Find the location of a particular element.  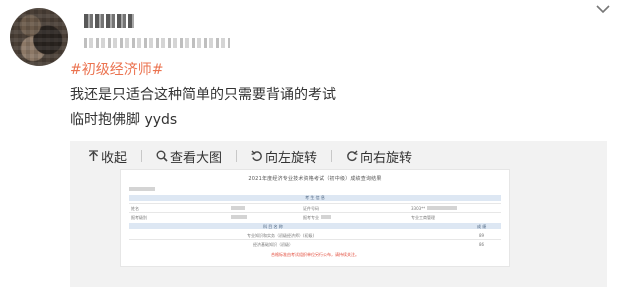

level-label: 报考级别 is located at coordinates (139, 217).